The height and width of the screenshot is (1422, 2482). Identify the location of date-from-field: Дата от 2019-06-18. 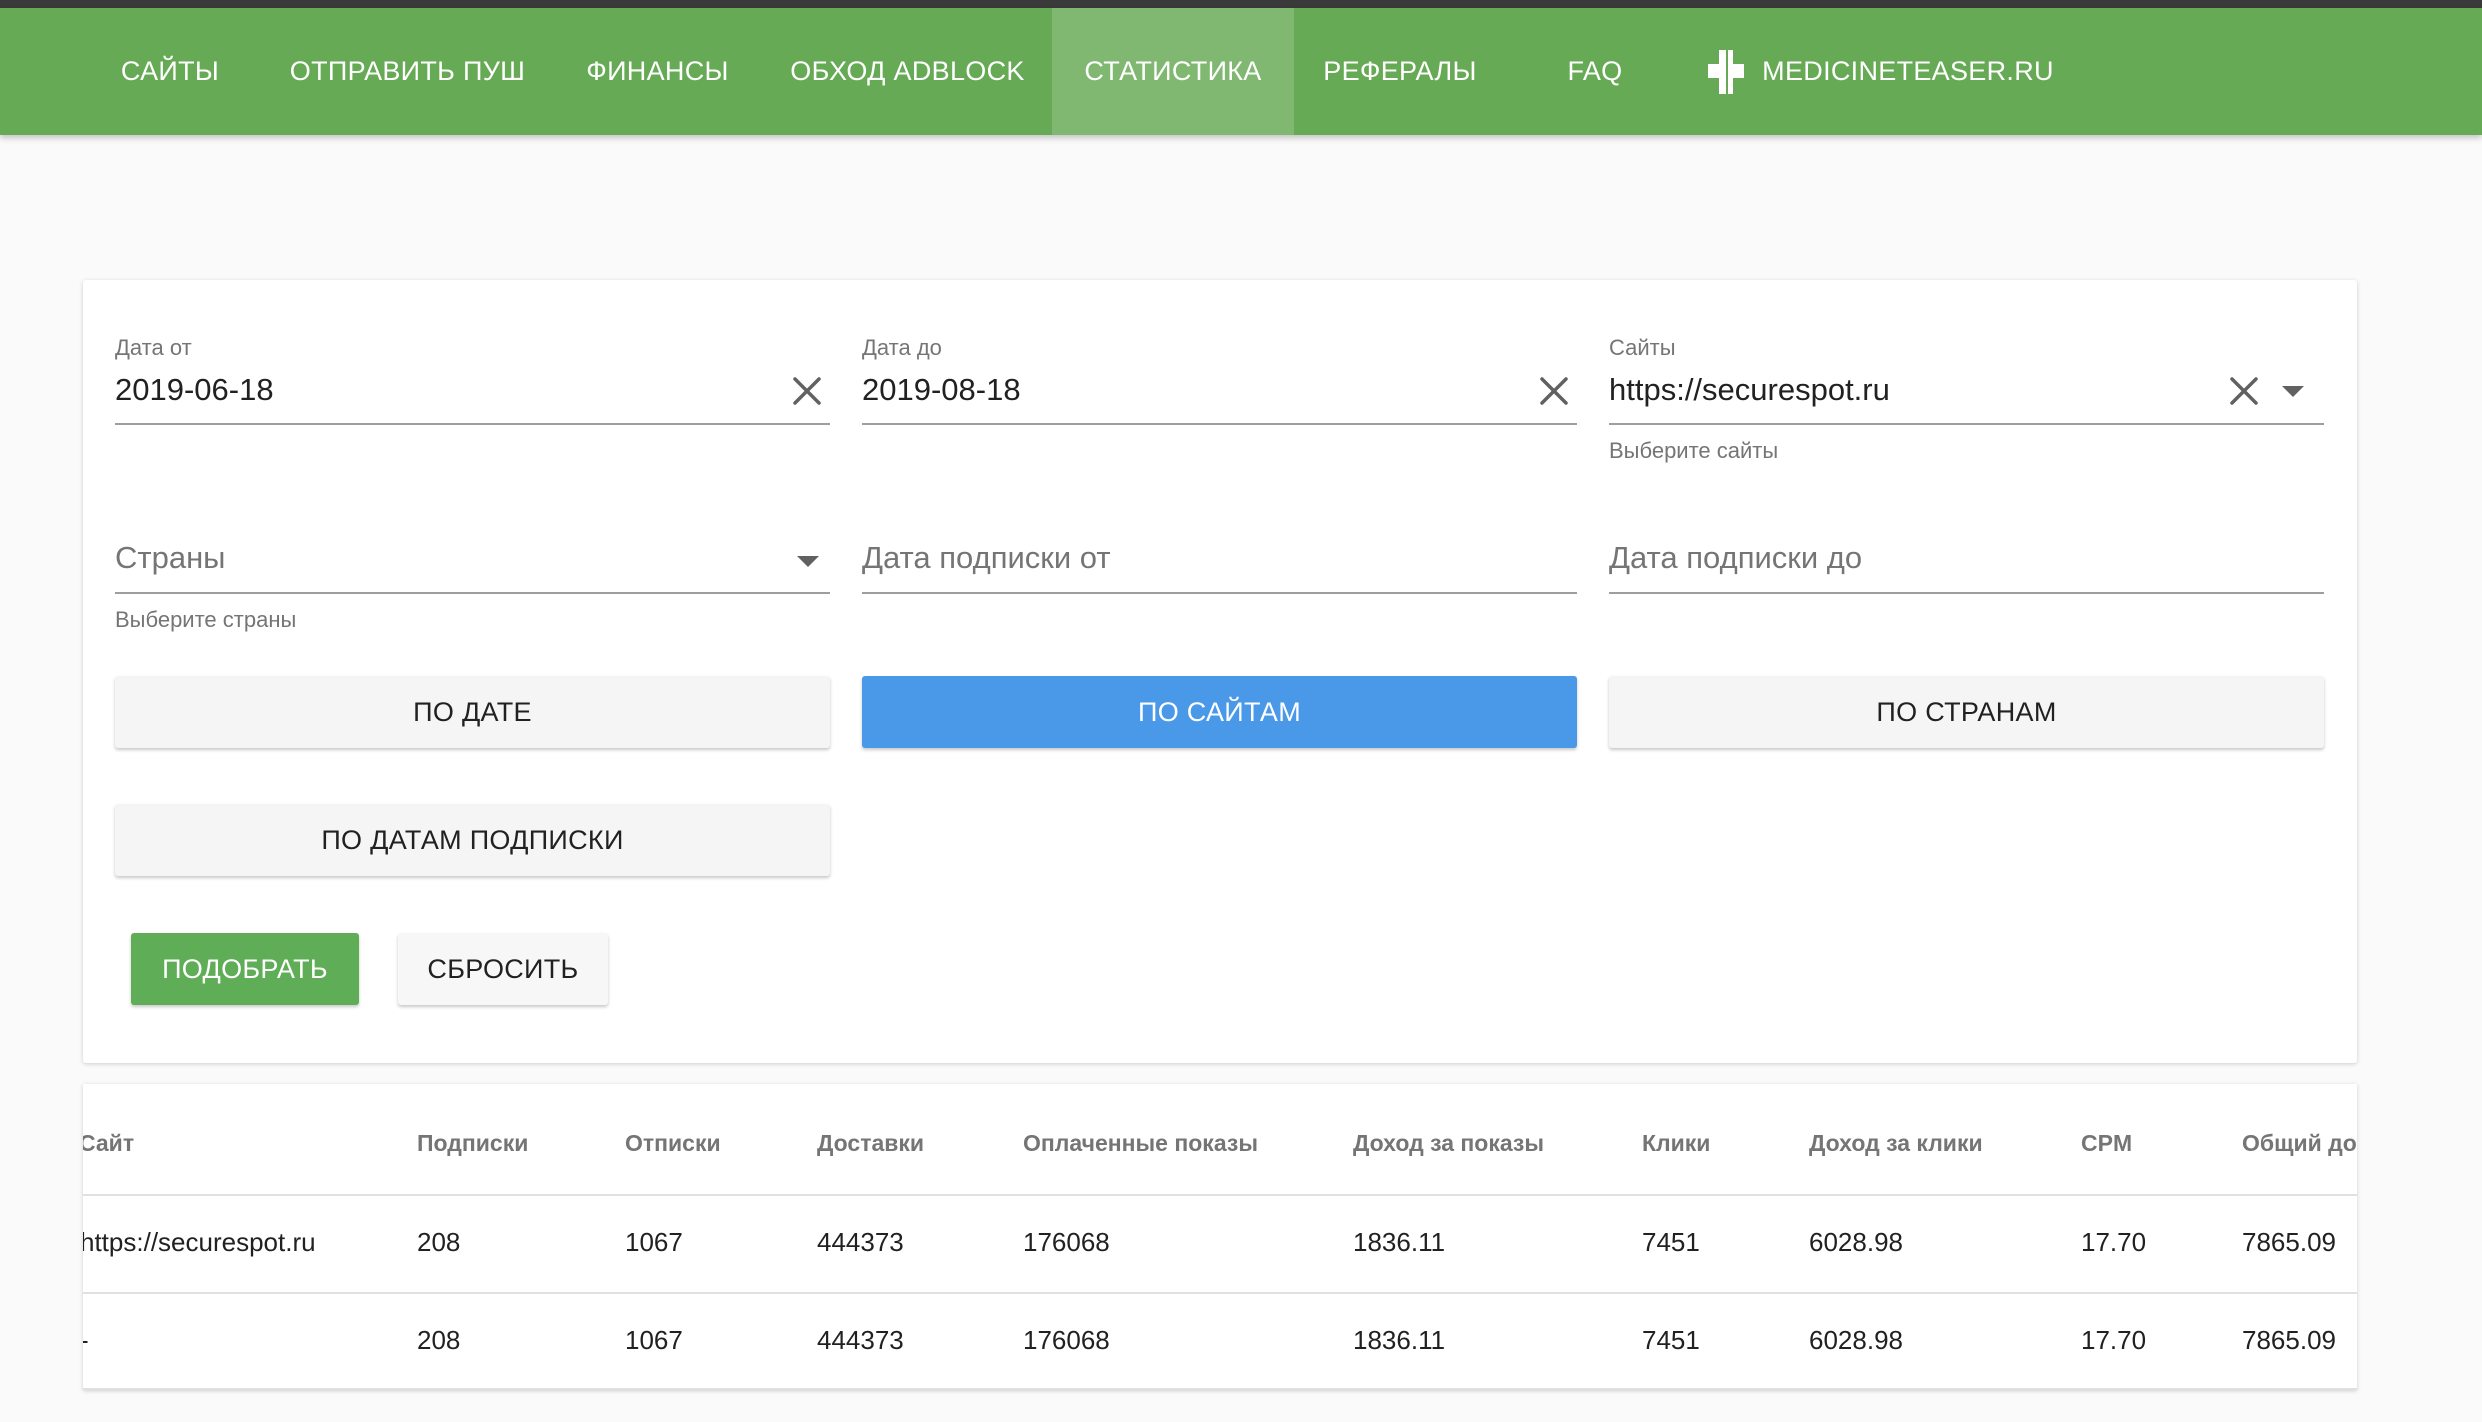
(472, 355).